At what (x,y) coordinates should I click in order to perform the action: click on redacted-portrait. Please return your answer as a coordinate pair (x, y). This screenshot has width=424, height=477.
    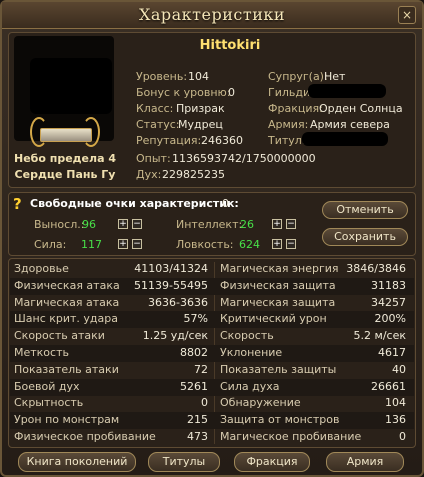
    Looking at the image, I should click on (71, 86).